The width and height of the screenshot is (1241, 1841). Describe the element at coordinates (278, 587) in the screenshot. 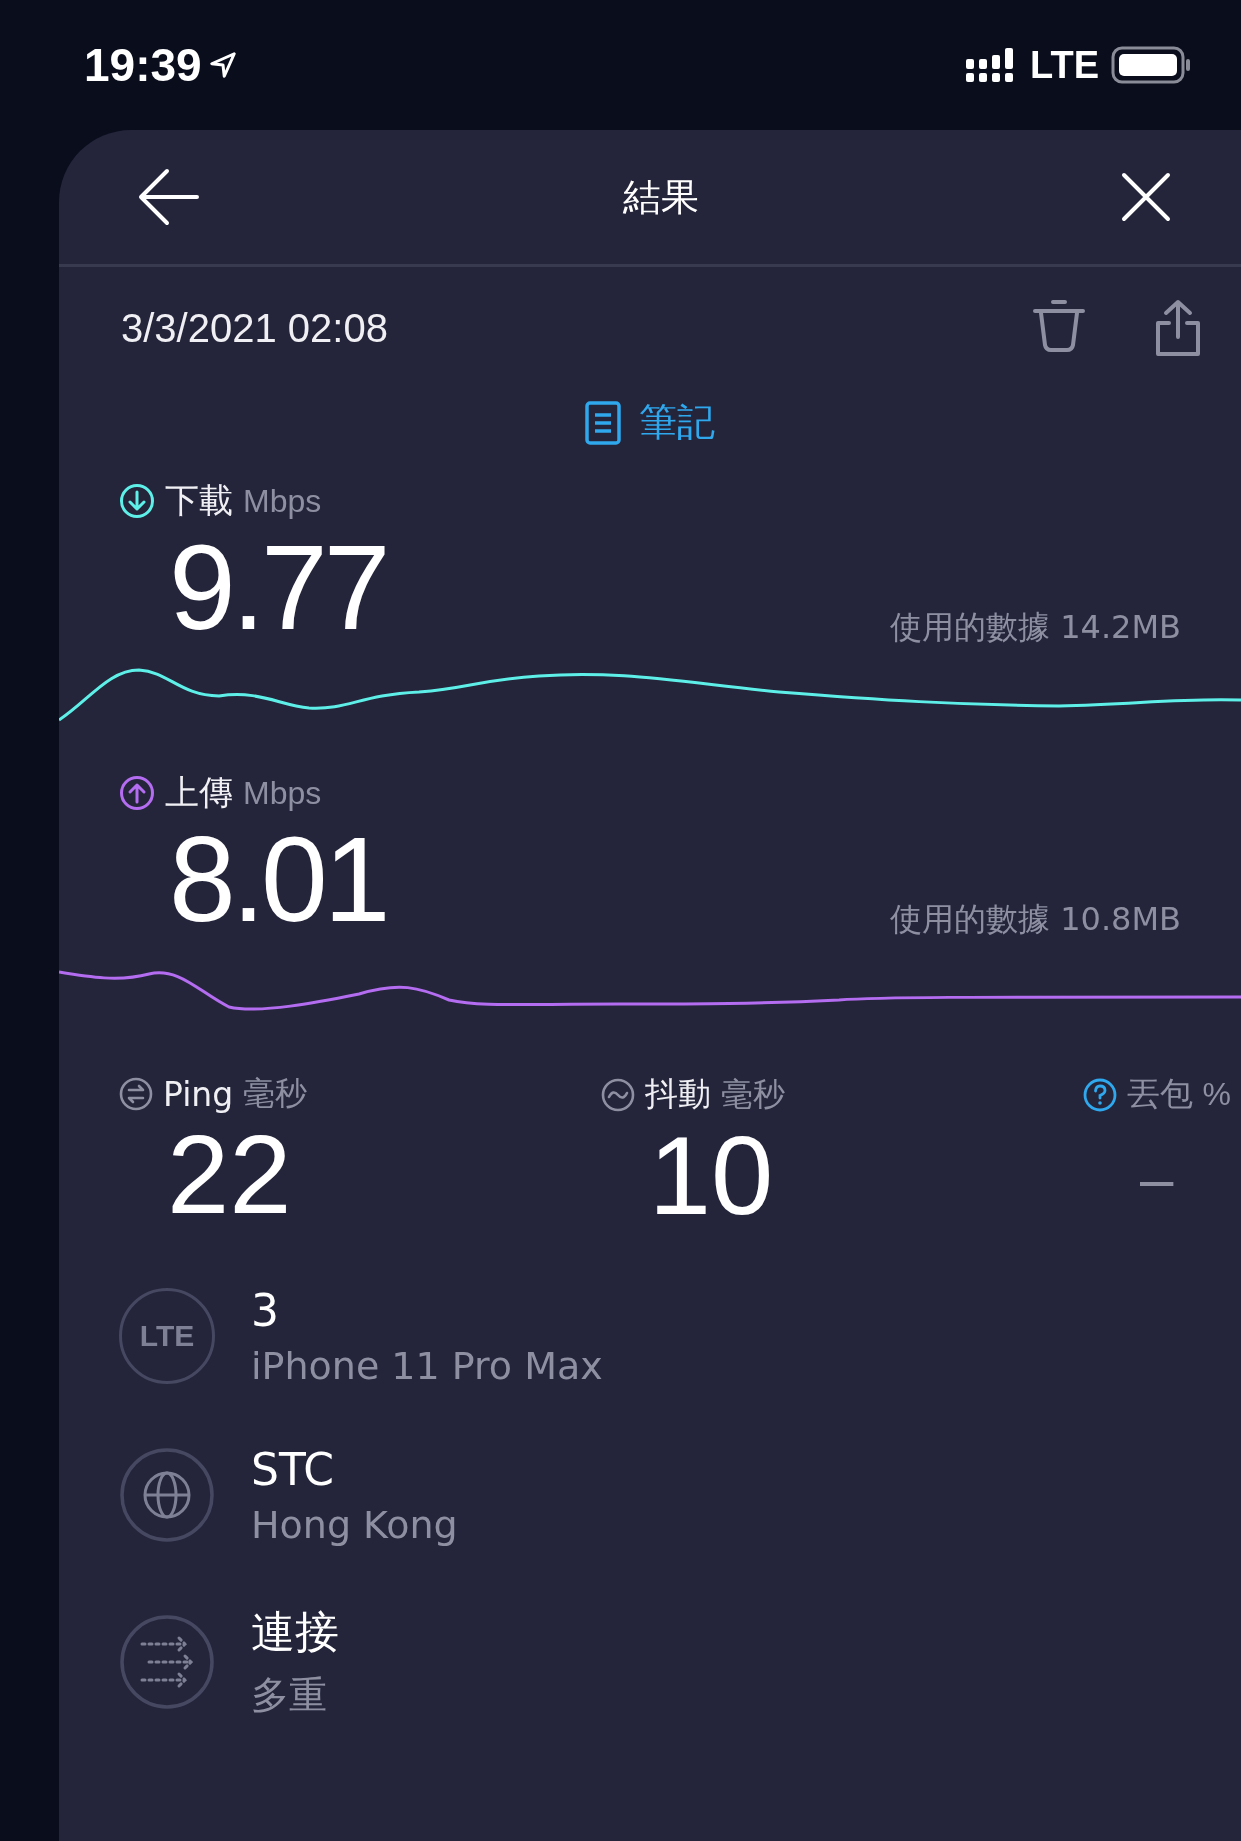

I see `speed-value: 9.77` at that location.